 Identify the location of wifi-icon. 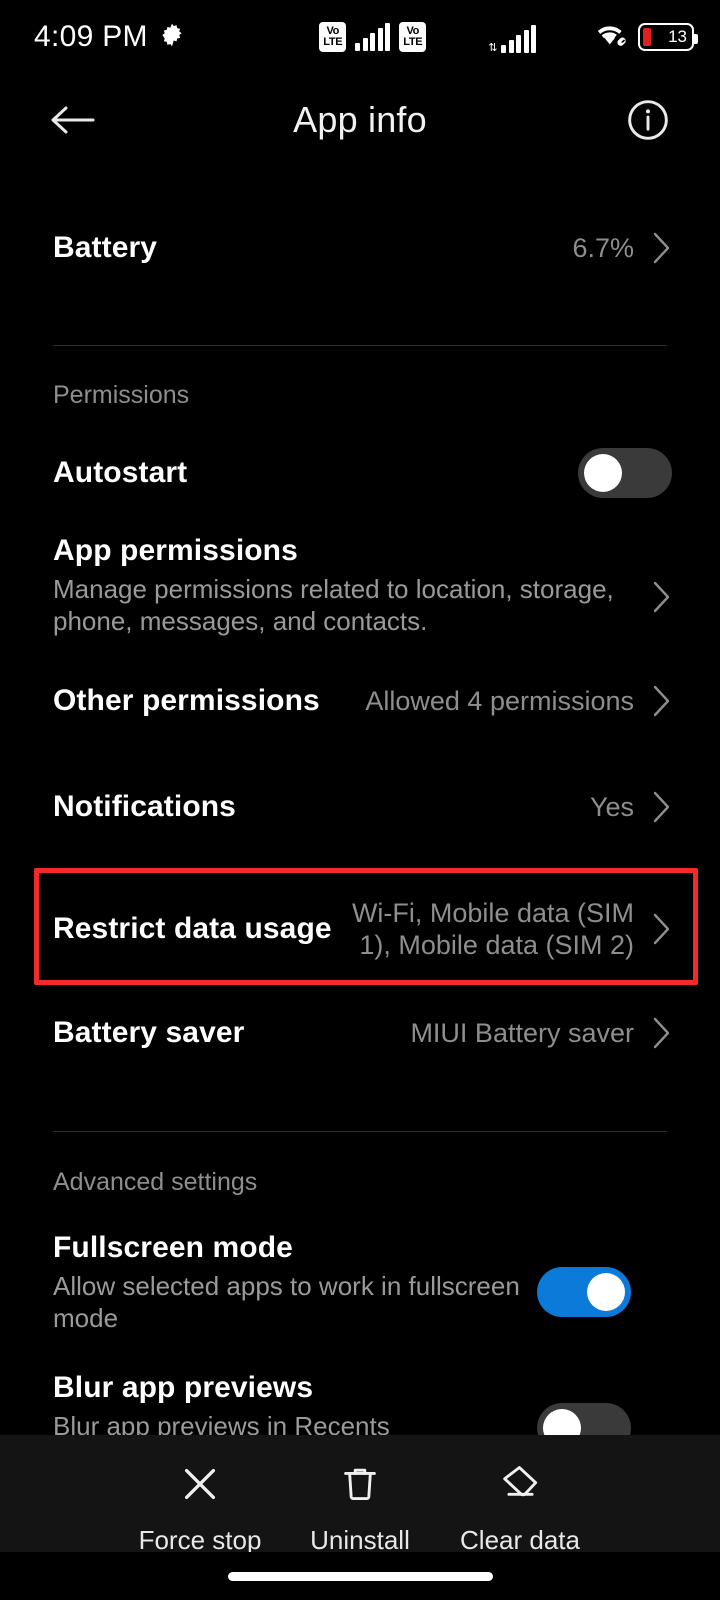
(611, 37).